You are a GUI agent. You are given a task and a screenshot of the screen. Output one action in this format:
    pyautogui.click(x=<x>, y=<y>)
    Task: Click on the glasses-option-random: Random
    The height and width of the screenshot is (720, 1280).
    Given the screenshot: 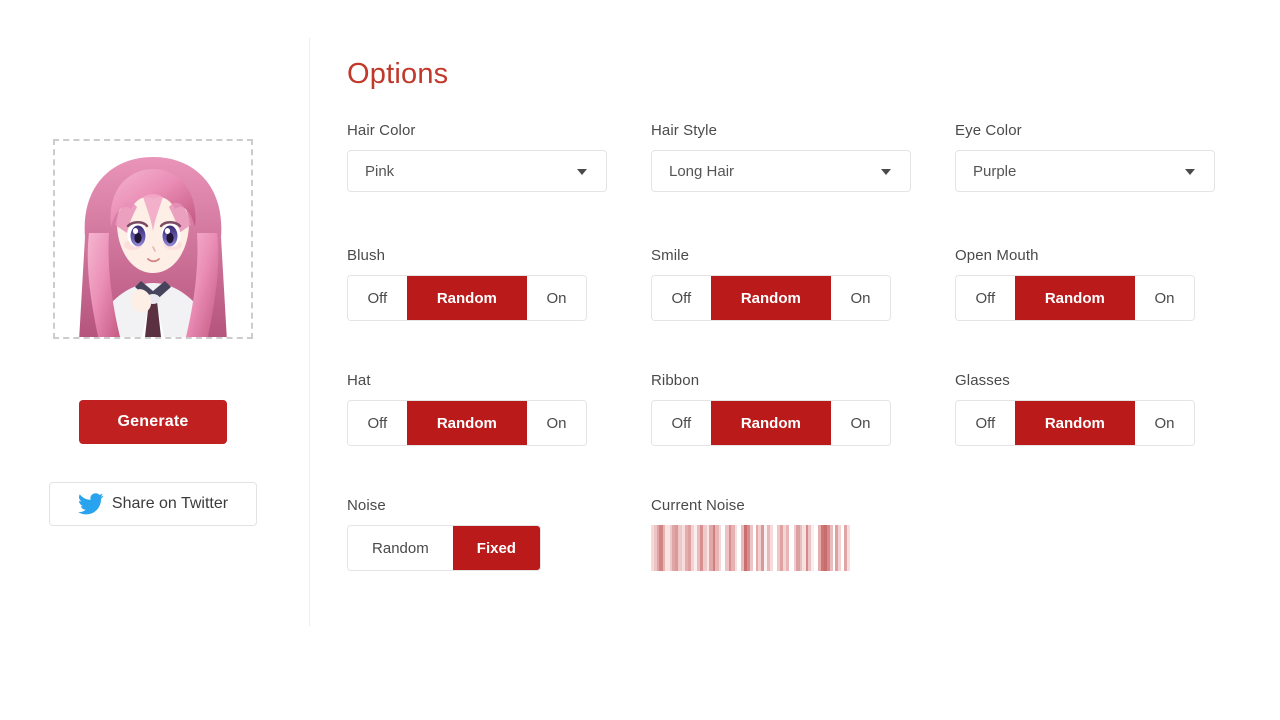 What is the action you would take?
    pyautogui.click(x=1075, y=423)
    